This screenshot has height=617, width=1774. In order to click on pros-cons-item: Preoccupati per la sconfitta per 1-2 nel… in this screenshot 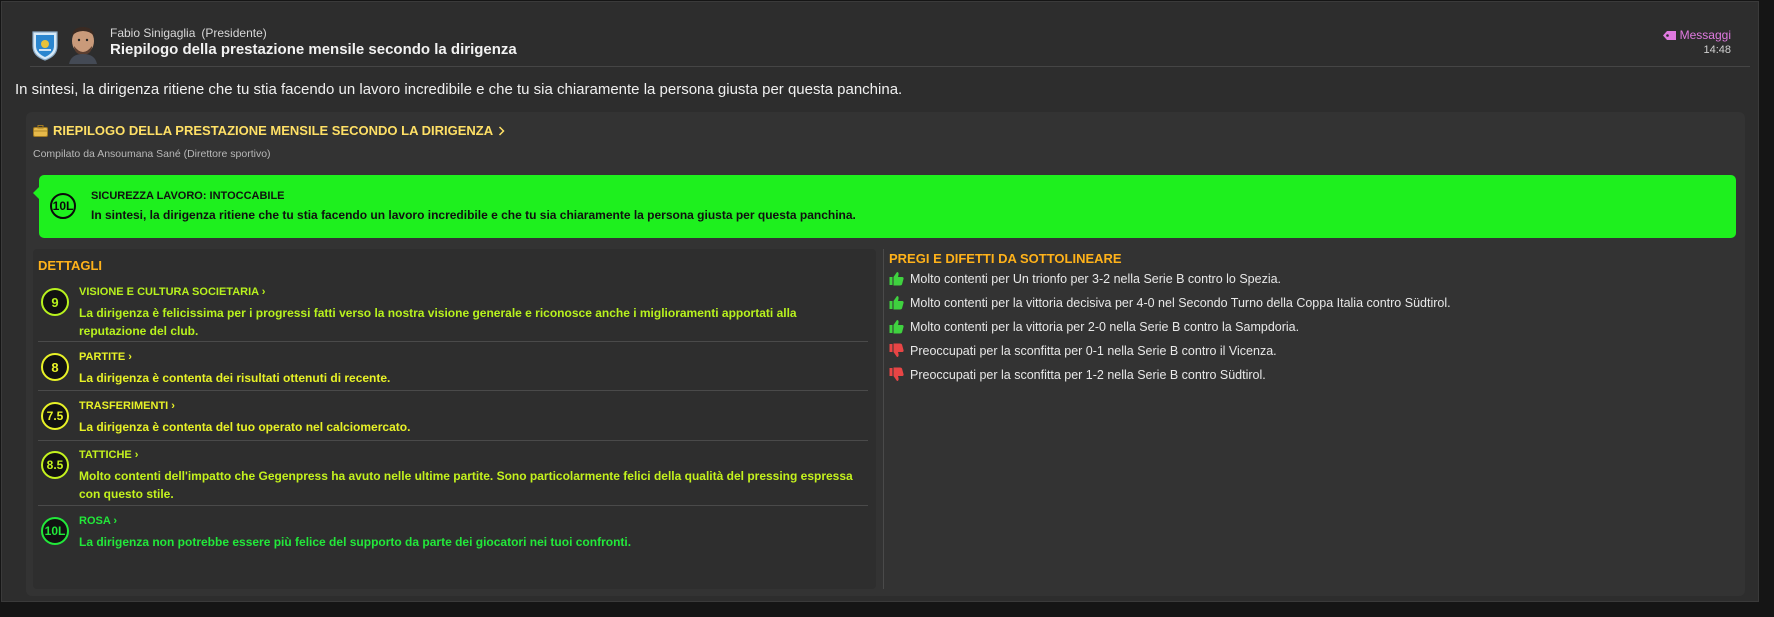, I will do `click(1077, 374)`.